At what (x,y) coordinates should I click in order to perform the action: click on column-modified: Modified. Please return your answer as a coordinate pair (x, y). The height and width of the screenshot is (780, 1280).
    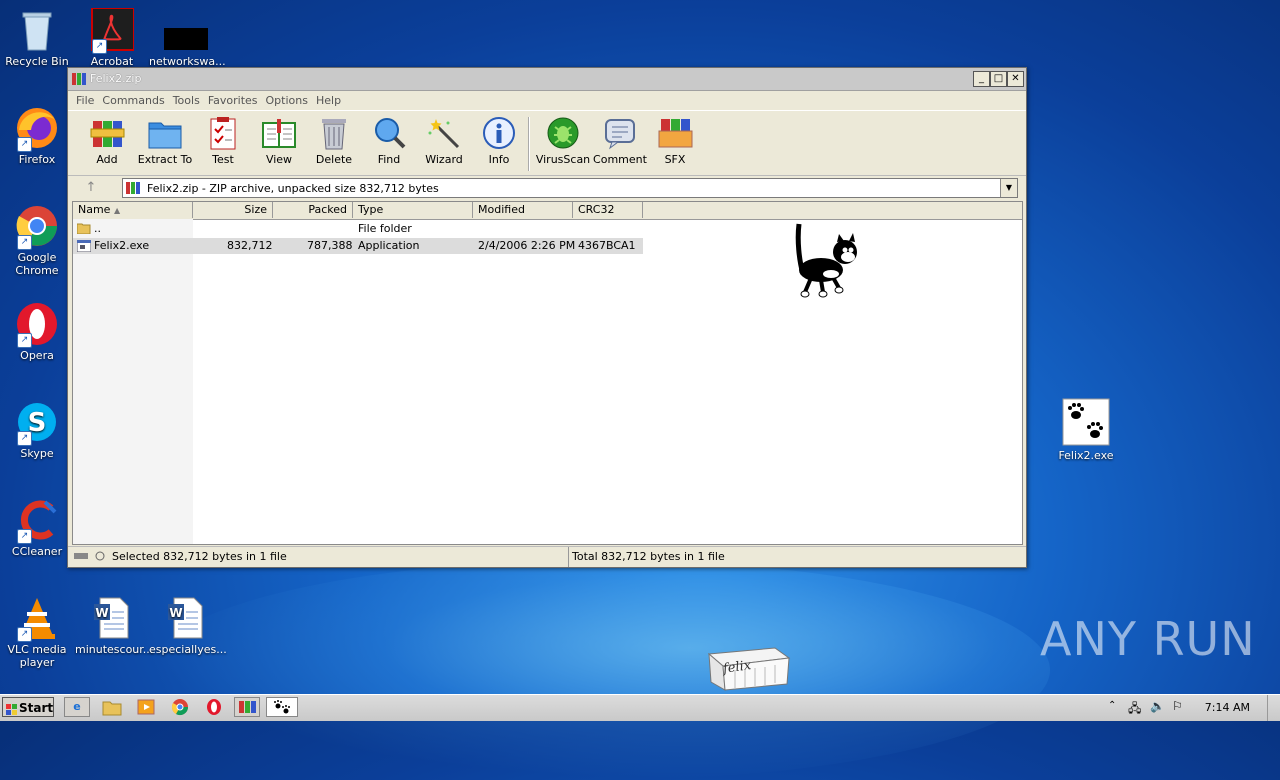
    Looking at the image, I should click on (523, 210).